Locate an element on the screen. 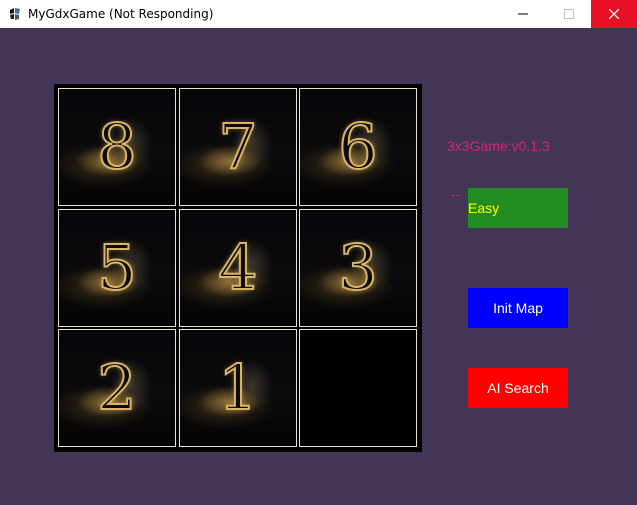  puzzle-tile: 6 is located at coordinates (358, 147).